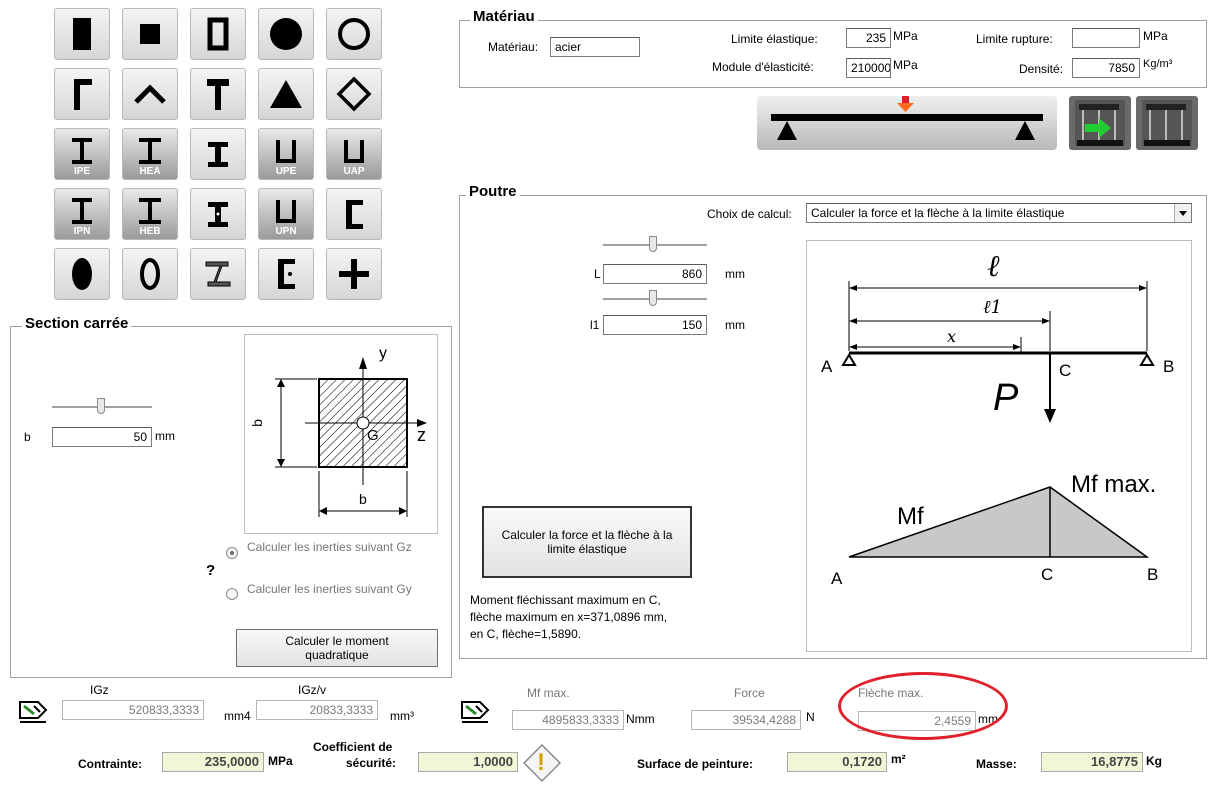 This screenshot has width=1212, height=787. Describe the element at coordinates (102, 437) in the screenshot. I see `b-input: 50` at that location.